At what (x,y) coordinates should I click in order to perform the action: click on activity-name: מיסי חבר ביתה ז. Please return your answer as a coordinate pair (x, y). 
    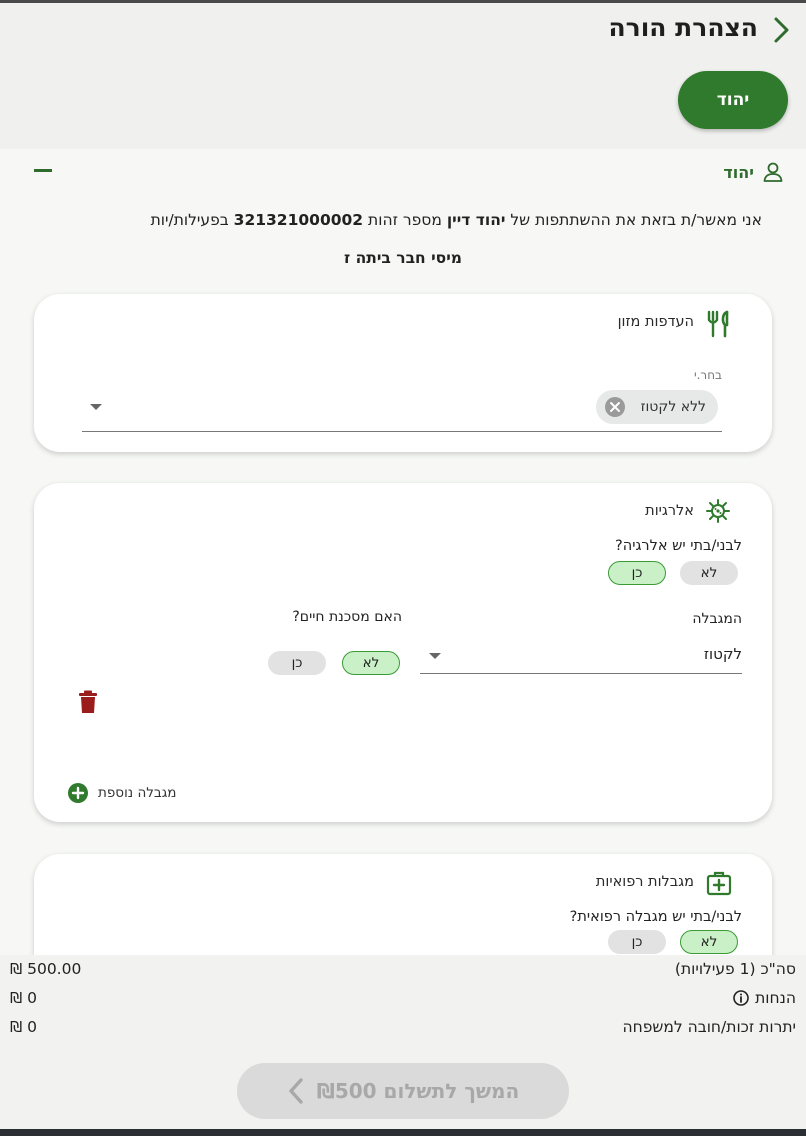
    Looking at the image, I should click on (403, 258).